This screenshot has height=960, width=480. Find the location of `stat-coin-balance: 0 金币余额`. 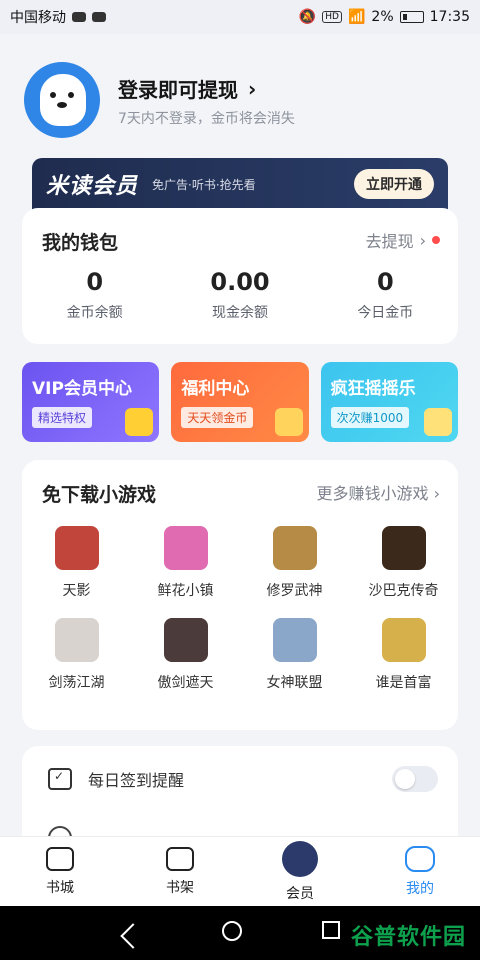

stat-coin-balance: 0 金币余额 is located at coordinates (94, 295).